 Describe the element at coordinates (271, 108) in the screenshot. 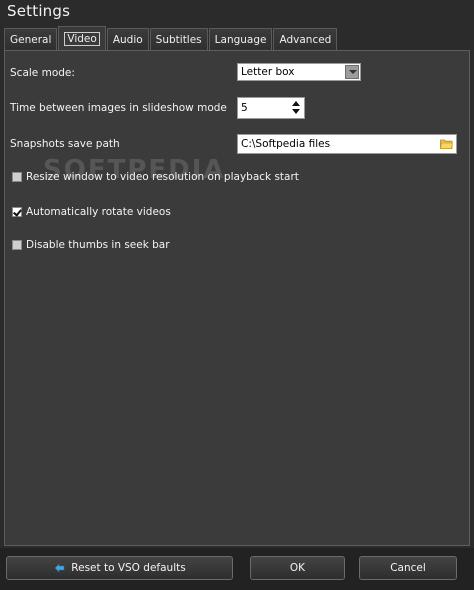

I see `slideshow-interval-stepper: 5` at that location.